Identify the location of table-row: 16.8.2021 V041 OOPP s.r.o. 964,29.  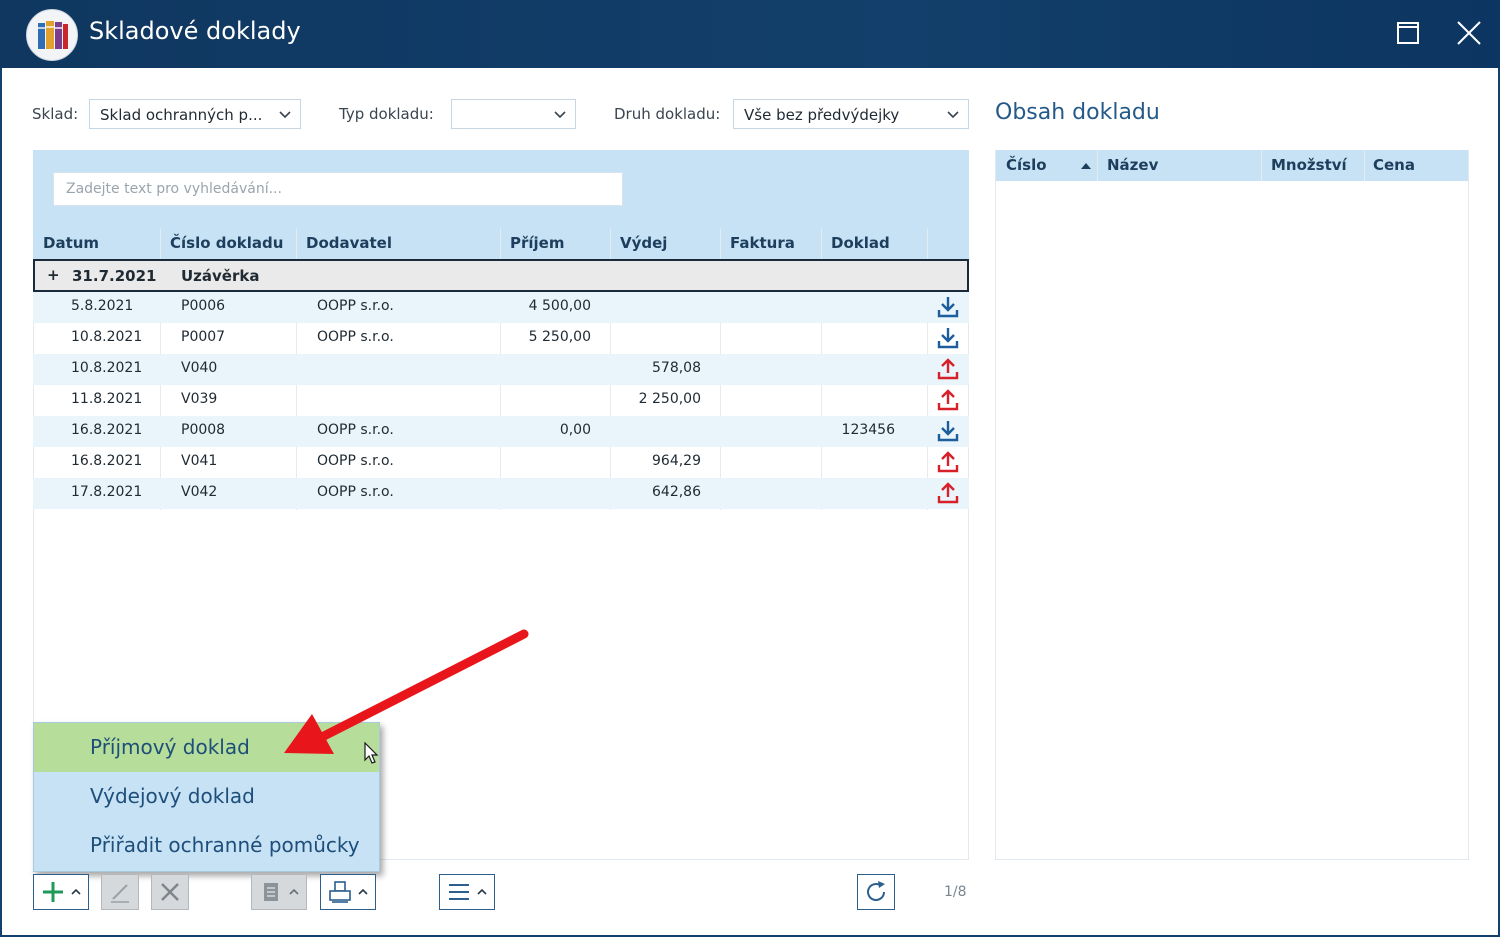
(501, 462).